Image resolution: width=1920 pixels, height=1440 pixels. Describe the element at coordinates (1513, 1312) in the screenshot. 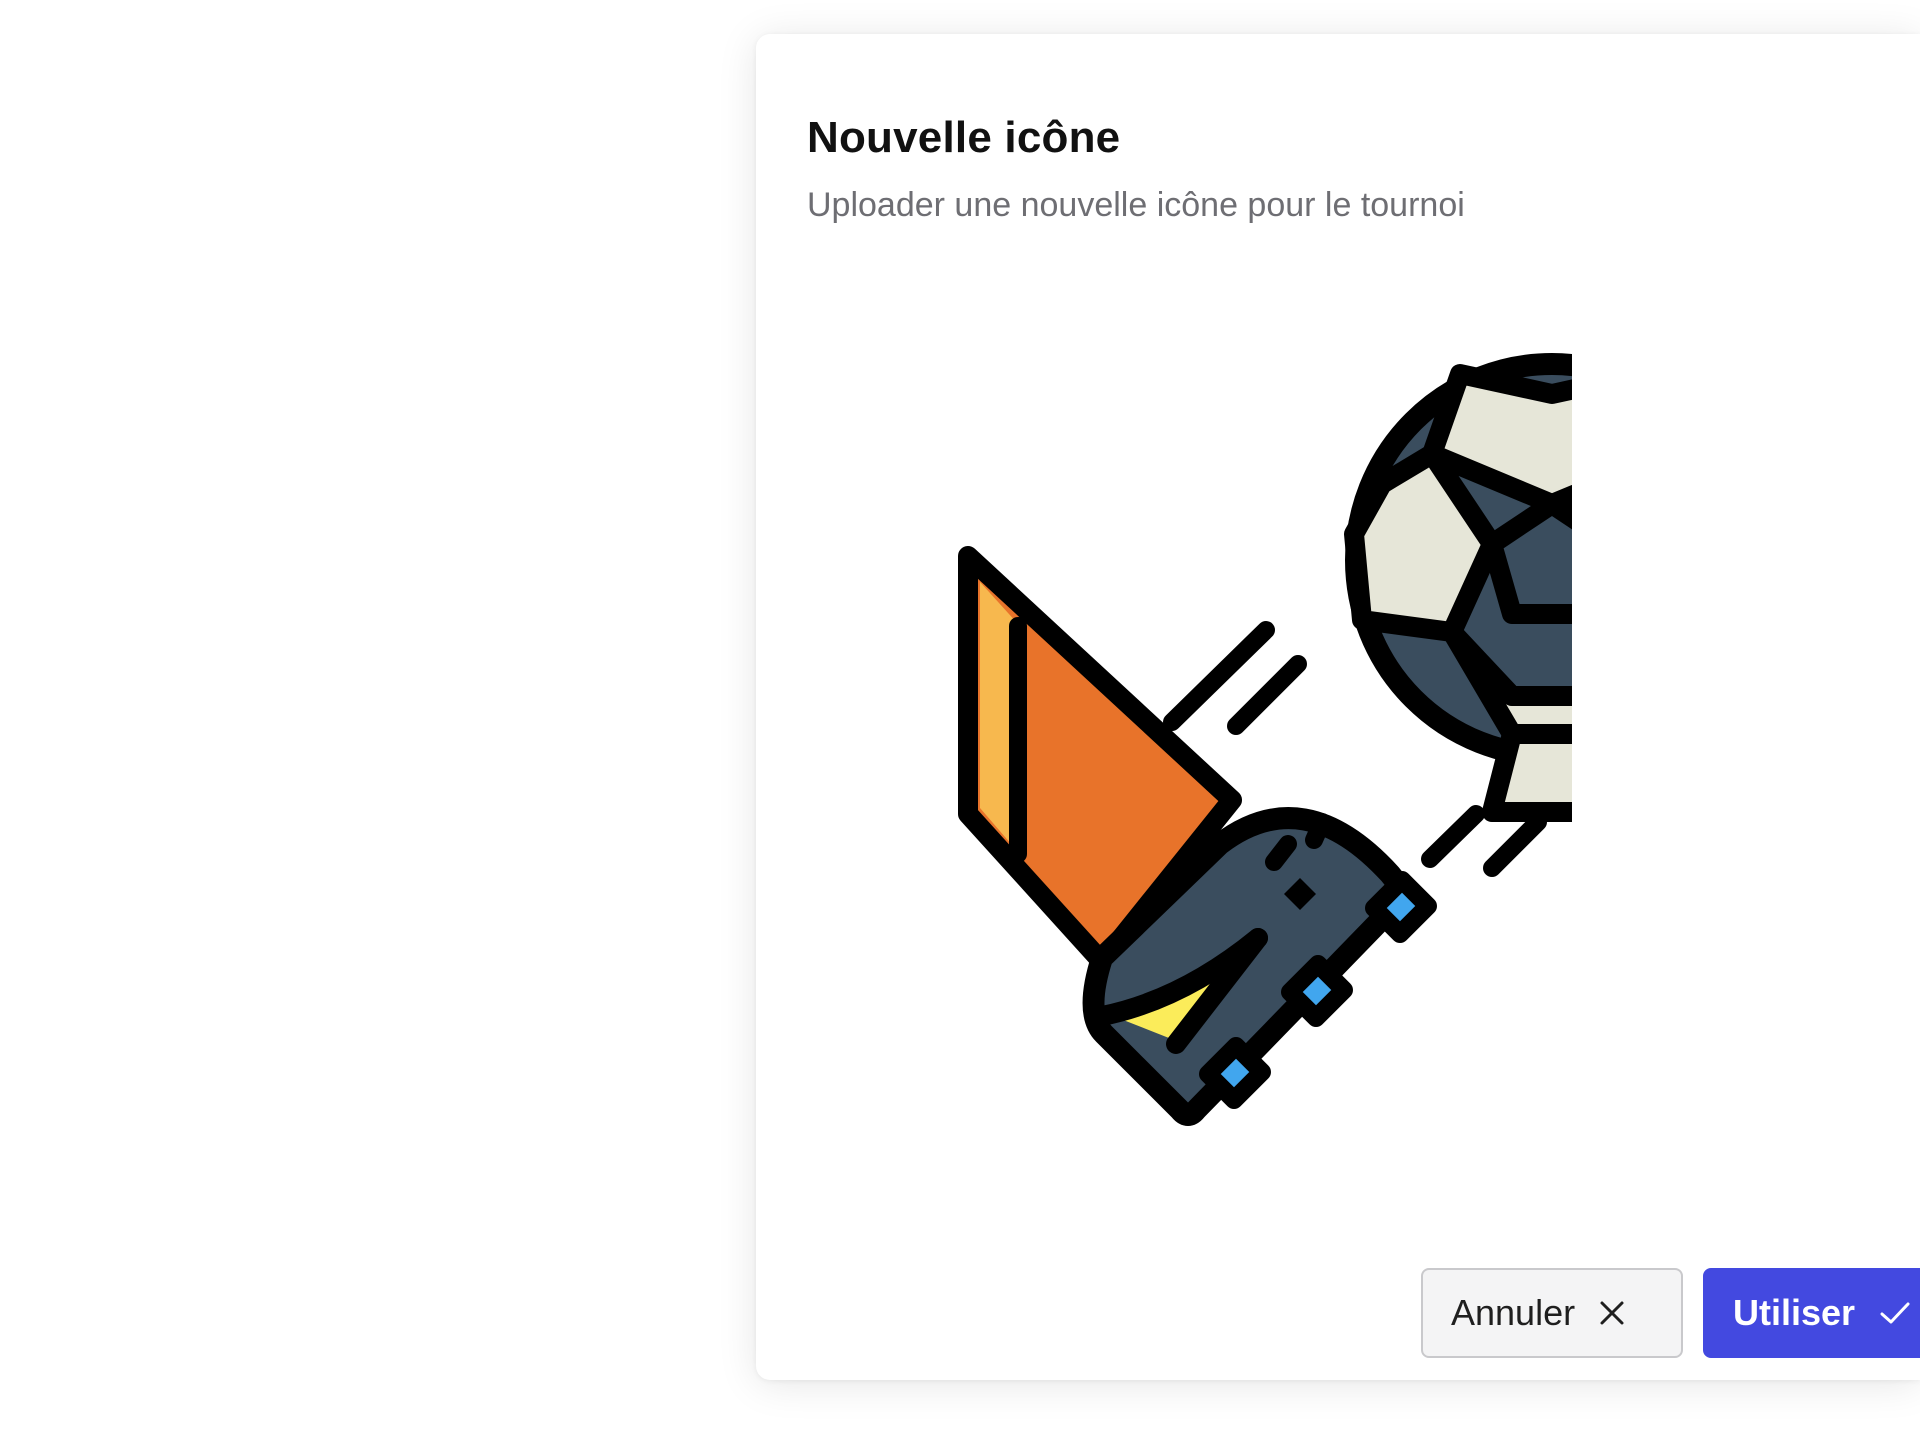

I see `cancel-button-label: Annuler` at that location.